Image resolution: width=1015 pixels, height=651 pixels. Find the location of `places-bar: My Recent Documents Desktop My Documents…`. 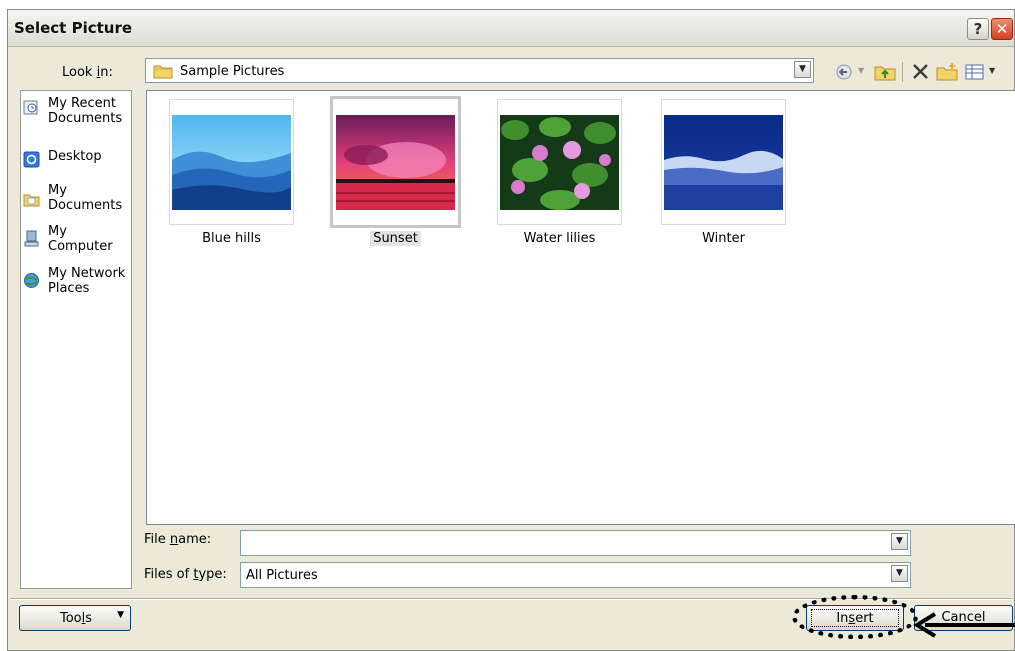

places-bar: My Recent Documents Desktop My Documents… is located at coordinates (76, 339).